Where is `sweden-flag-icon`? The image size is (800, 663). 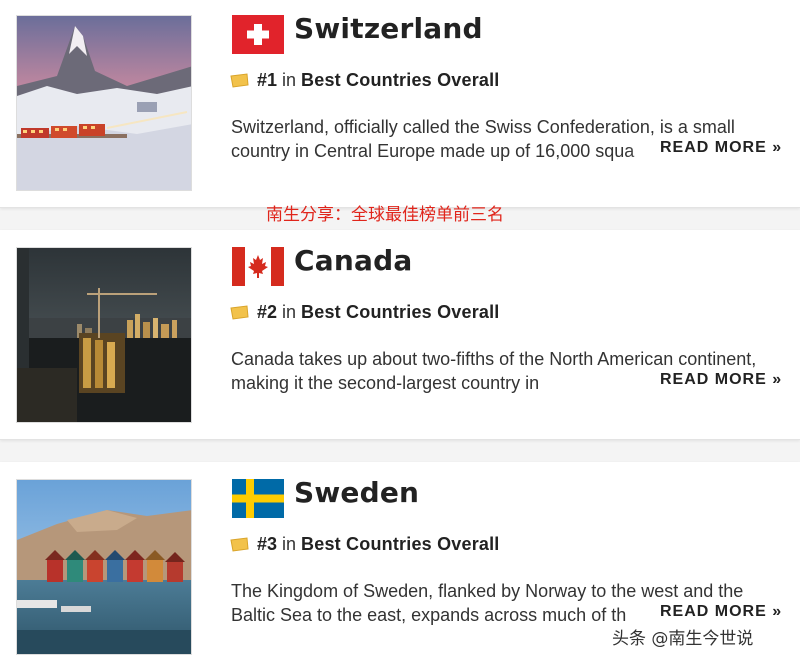 sweden-flag-icon is located at coordinates (258, 498).